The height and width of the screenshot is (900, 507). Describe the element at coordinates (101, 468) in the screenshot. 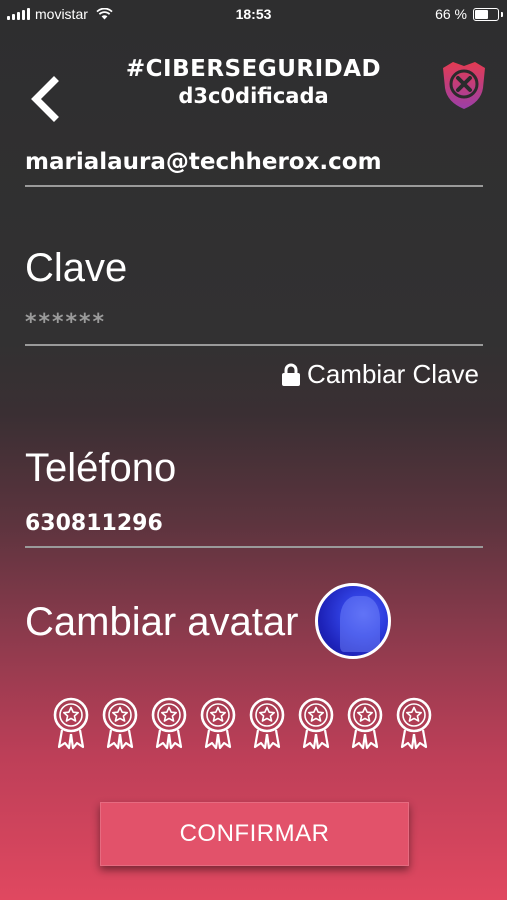

I see `phone-label: Teléfono` at that location.